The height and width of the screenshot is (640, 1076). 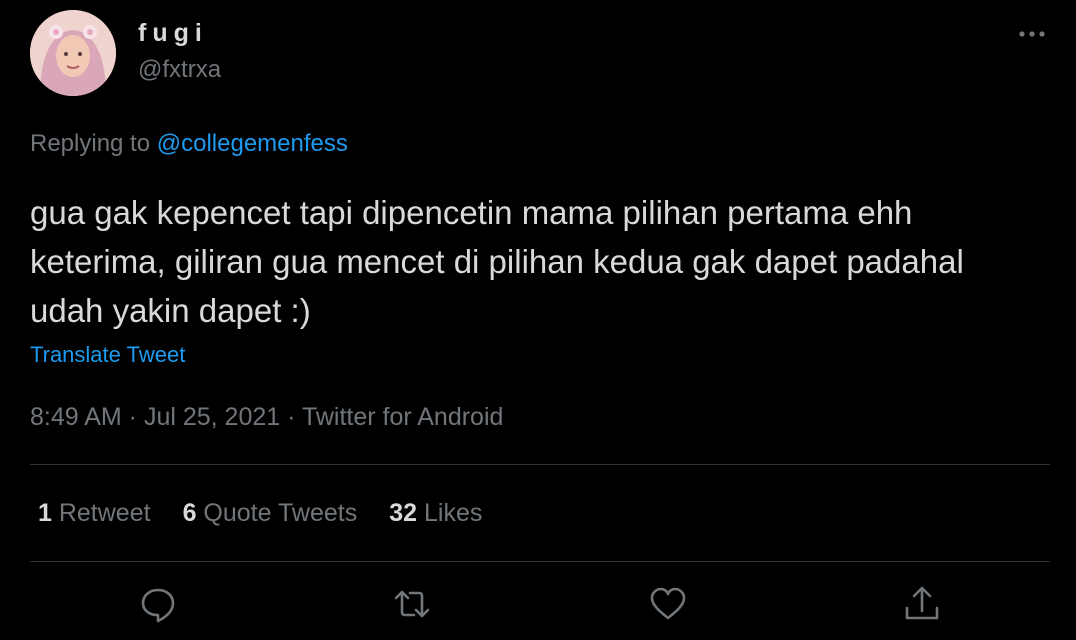 I want to click on quote-tweets-count: 6, so click(x=189, y=513).